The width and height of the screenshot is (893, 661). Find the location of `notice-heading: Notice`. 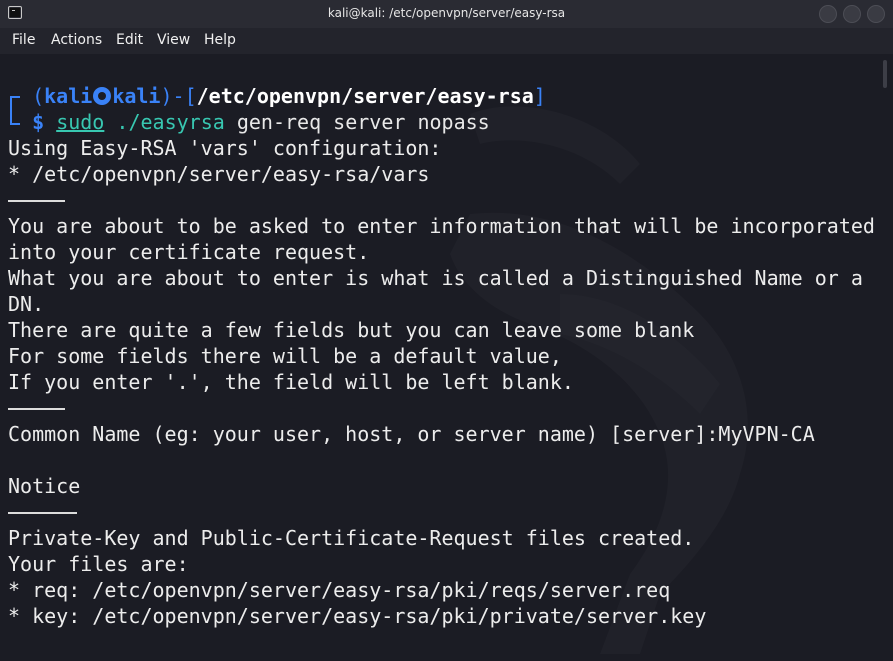

notice-heading: Notice is located at coordinates (44, 486).